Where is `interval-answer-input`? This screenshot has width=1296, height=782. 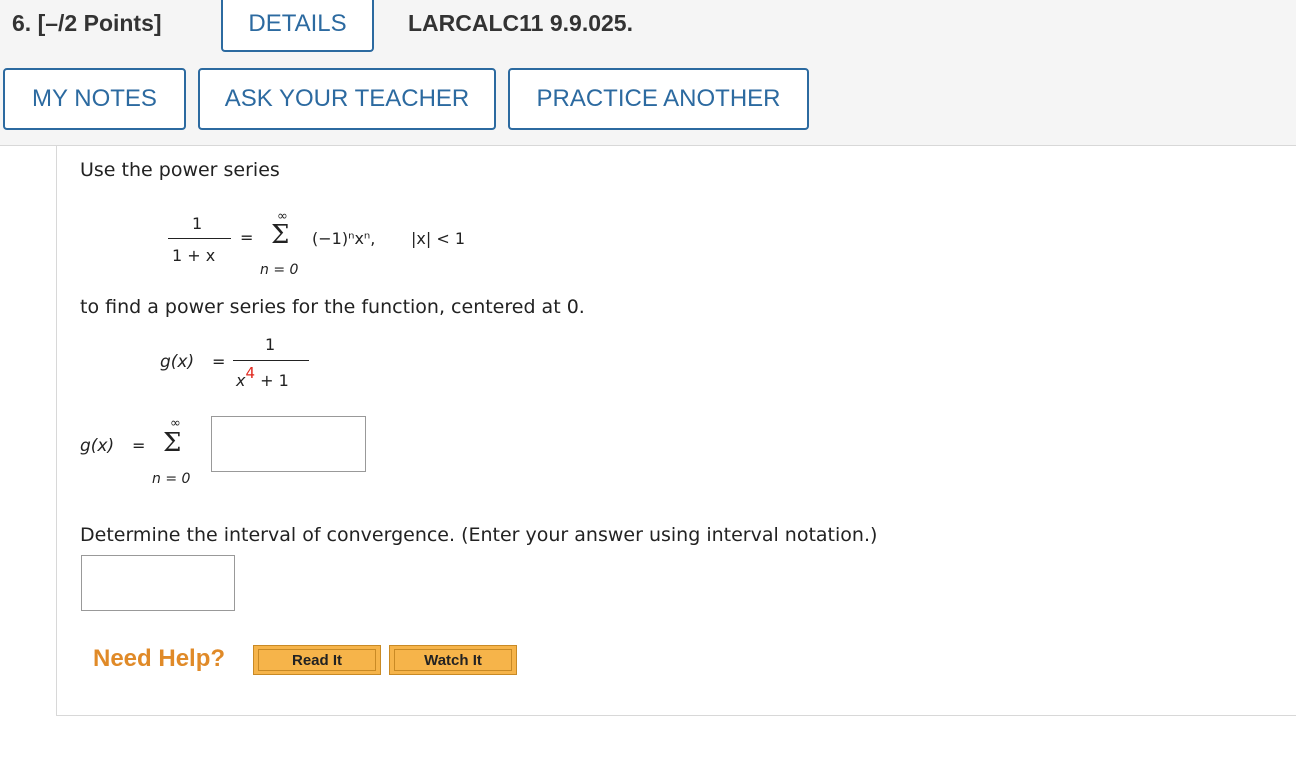
interval-answer-input is located at coordinates (158, 583).